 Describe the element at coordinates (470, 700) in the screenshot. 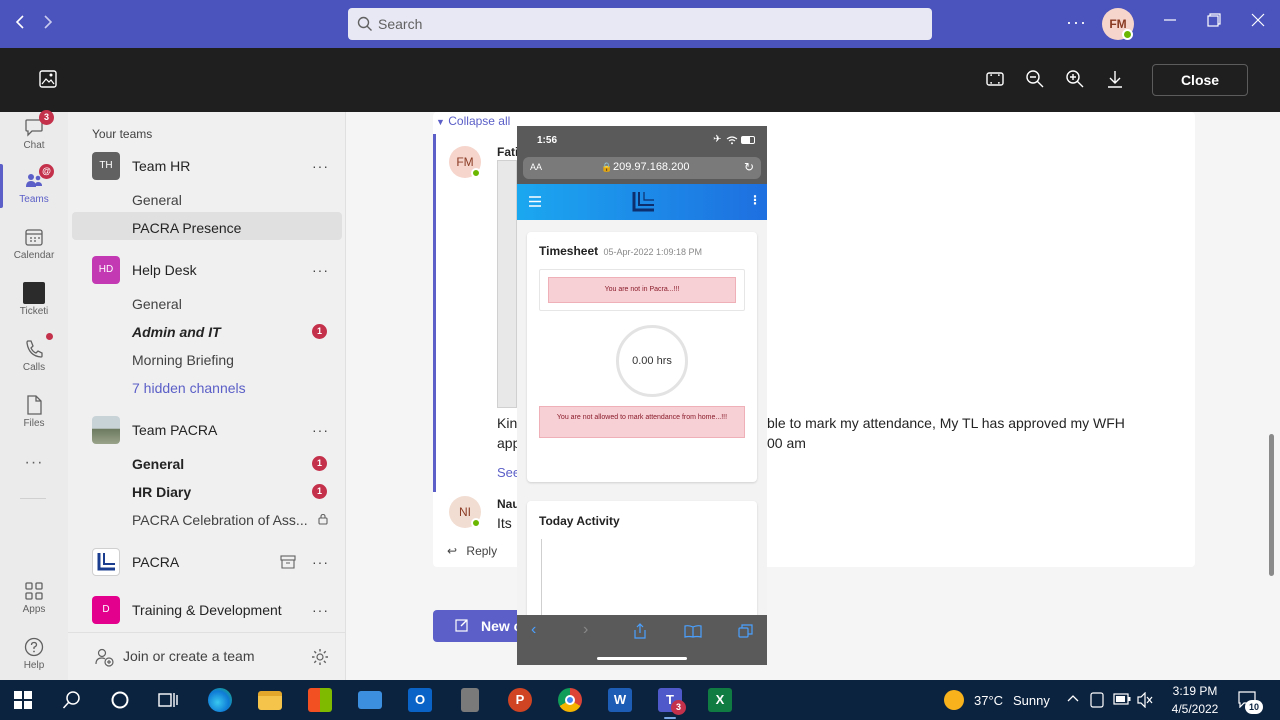

I see `calculator-icon` at that location.